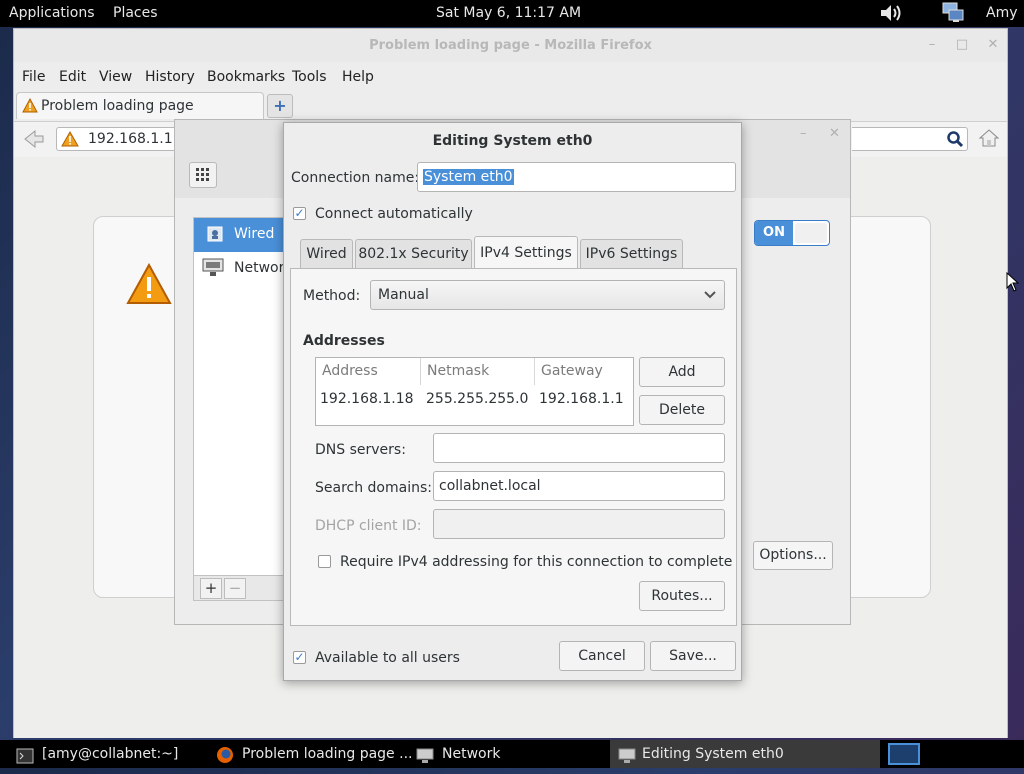 Image resolution: width=1024 pixels, height=774 pixels. Describe the element at coordinates (368, 371) in the screenshot. I see `column-header-address: Address` at that location.